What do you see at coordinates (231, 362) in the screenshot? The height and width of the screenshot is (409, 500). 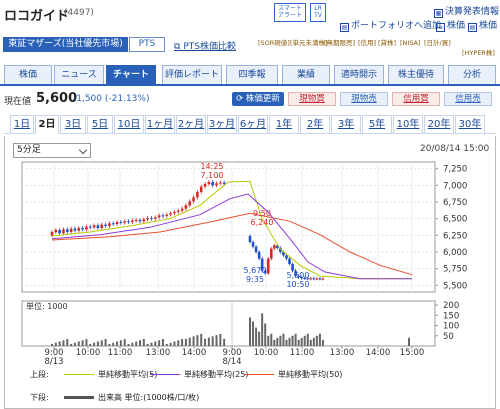 I see `x-tick-label-5-1: 8/14` at bounding box center [231, 362].